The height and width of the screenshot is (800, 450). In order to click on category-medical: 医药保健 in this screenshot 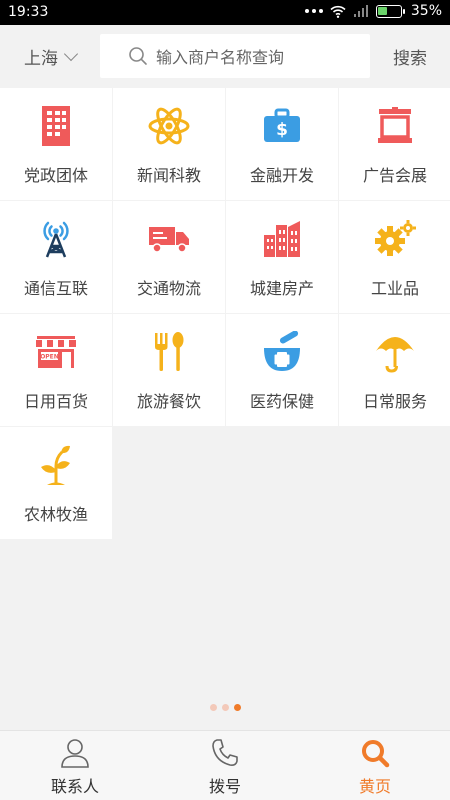, I will do `click(282, 370)`.